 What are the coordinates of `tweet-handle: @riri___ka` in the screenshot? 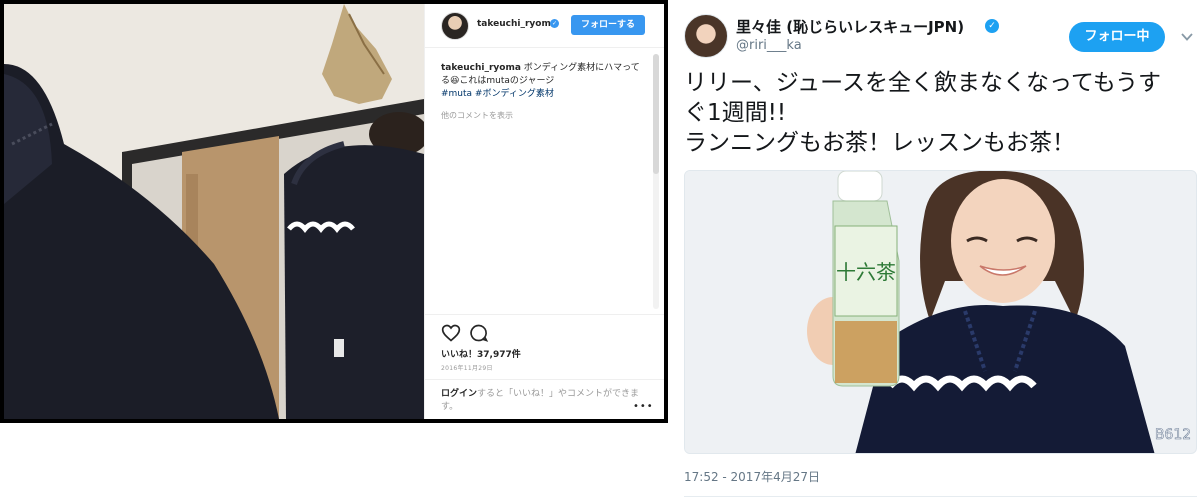 It's located at (769, 45).